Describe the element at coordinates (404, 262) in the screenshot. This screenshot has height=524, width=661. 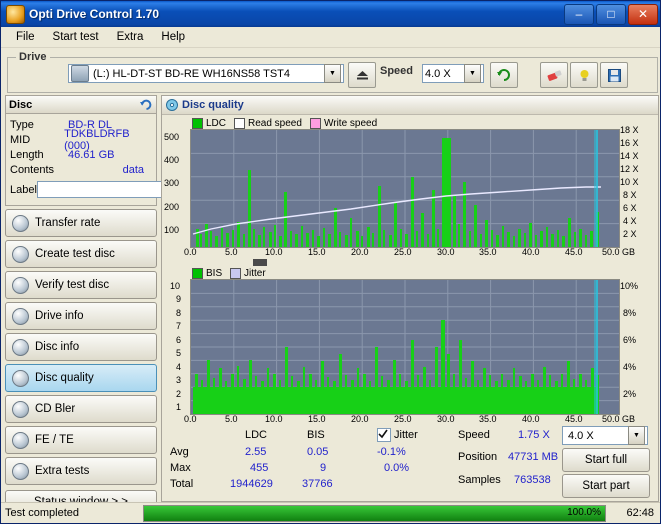
I see `chart-scroll-track` at that location.